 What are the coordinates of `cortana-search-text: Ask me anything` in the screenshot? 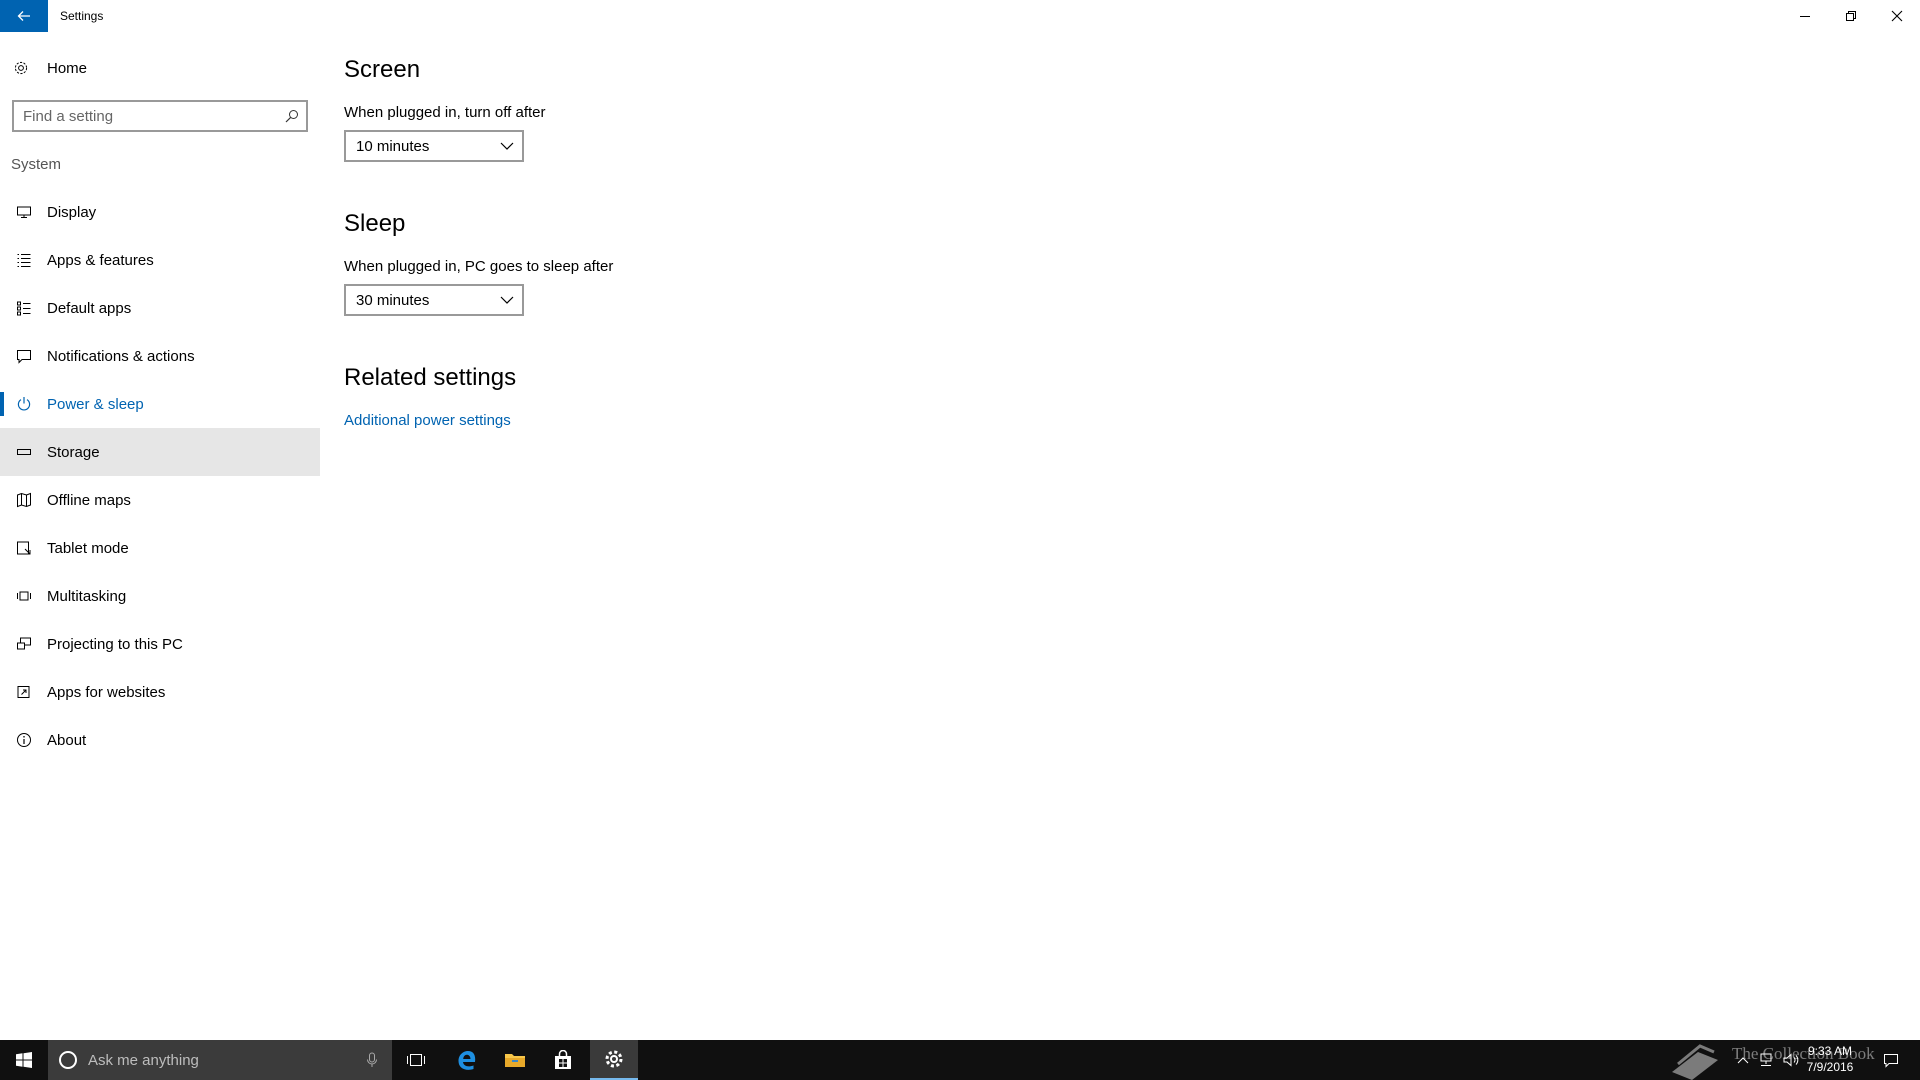 It's located at (143, 1060).